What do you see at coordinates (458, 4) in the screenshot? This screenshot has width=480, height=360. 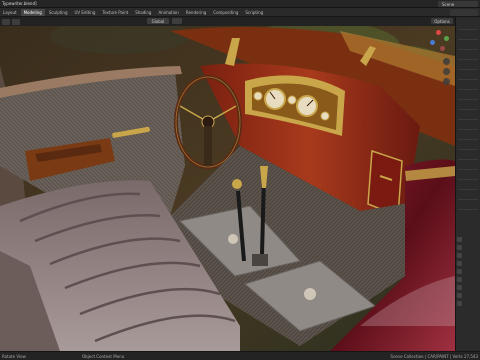 I see `scene-selector: Scene` at bounding box center [458, 4].